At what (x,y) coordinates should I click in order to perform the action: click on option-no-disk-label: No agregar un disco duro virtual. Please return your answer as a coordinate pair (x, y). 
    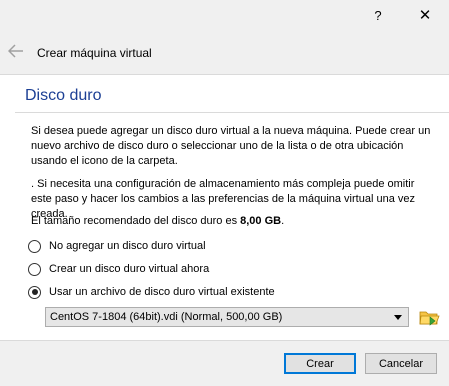
    Looking at the image, I should click on (127, 246).